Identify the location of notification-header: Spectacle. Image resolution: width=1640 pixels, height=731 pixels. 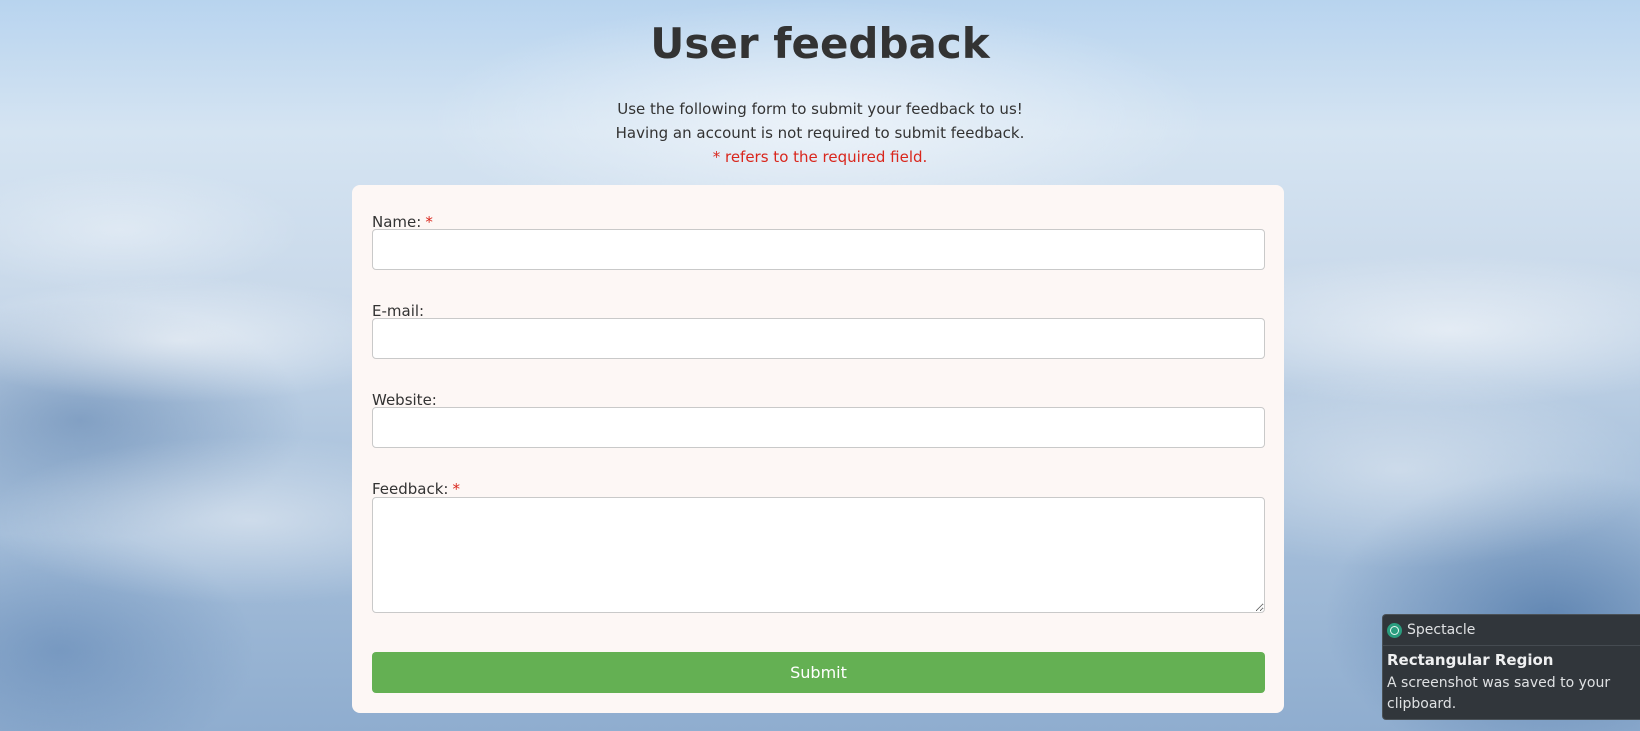
(1431, 630).